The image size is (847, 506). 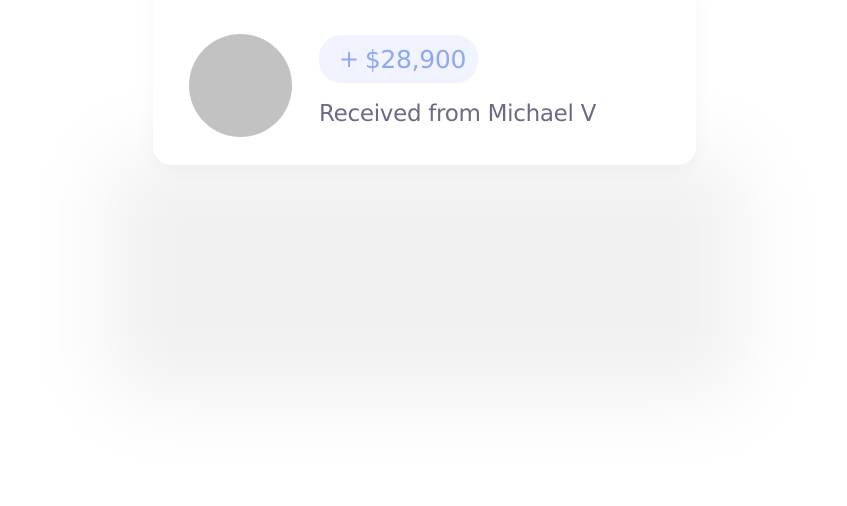 I want to click on amount-sign: +, so click(x=349, y=59).